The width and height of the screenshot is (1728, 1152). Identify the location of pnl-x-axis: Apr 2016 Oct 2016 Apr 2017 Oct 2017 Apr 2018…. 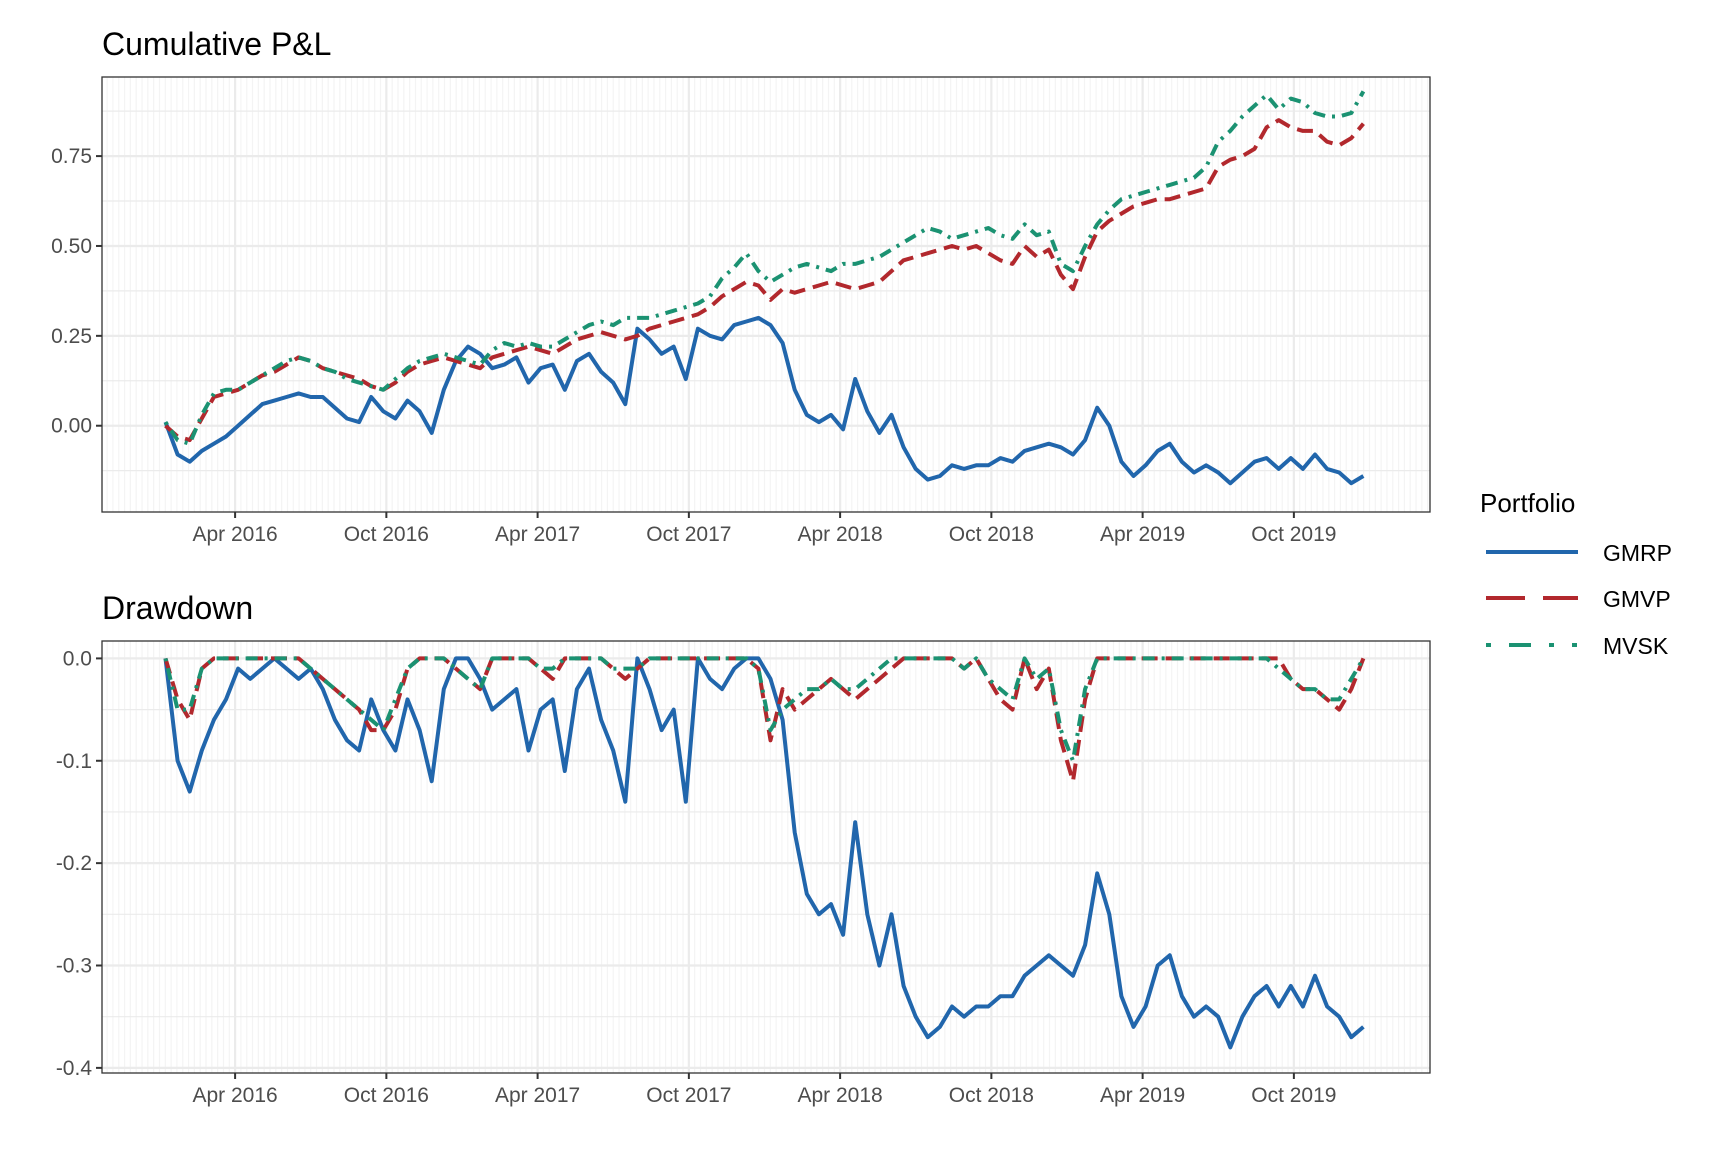
(764, 529).